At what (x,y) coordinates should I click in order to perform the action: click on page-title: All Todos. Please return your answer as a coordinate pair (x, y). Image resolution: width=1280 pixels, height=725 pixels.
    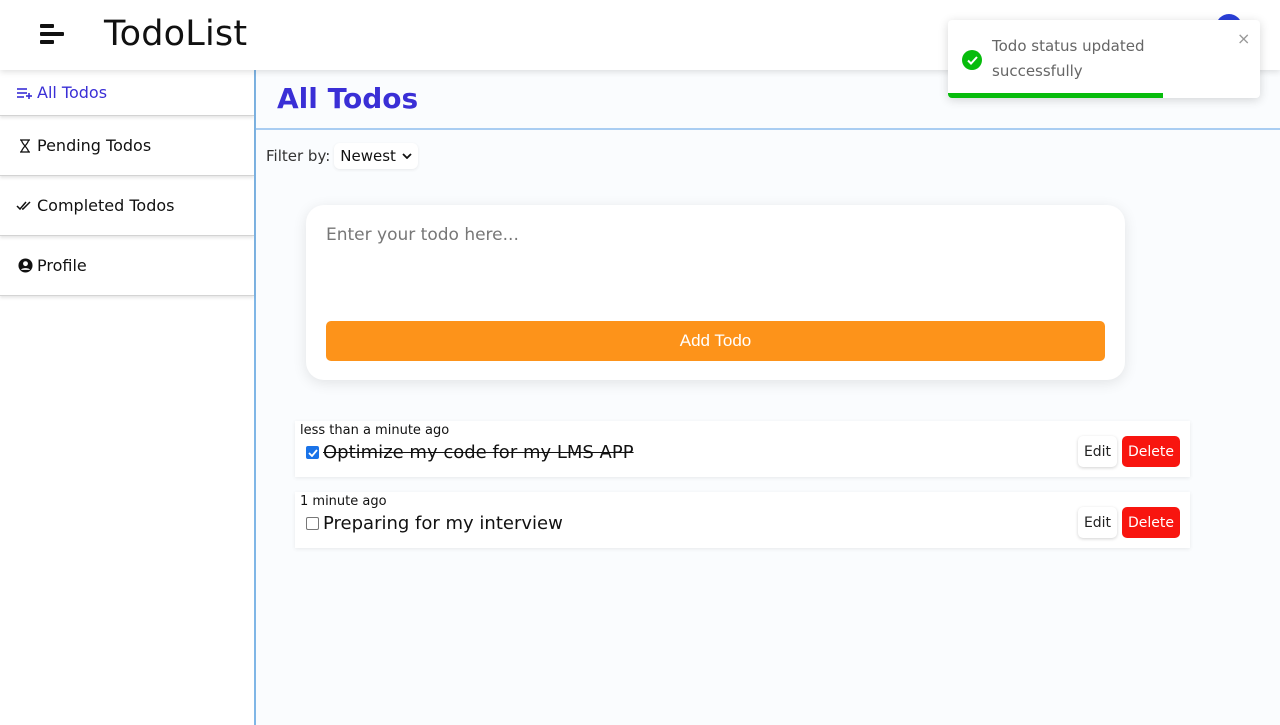
    Looking at the image, I should click on (348, 98).